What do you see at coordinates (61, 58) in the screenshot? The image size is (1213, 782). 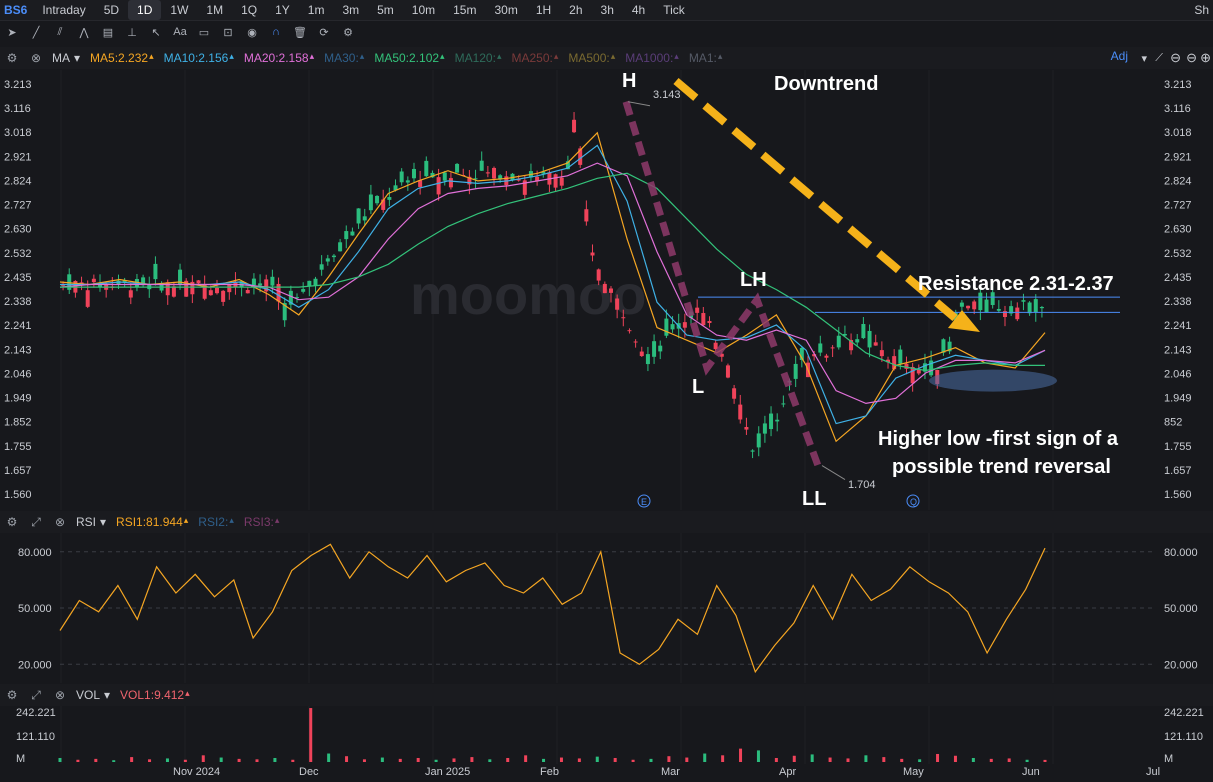 I see `ma-label: MA` at bounding box center [61, 58].